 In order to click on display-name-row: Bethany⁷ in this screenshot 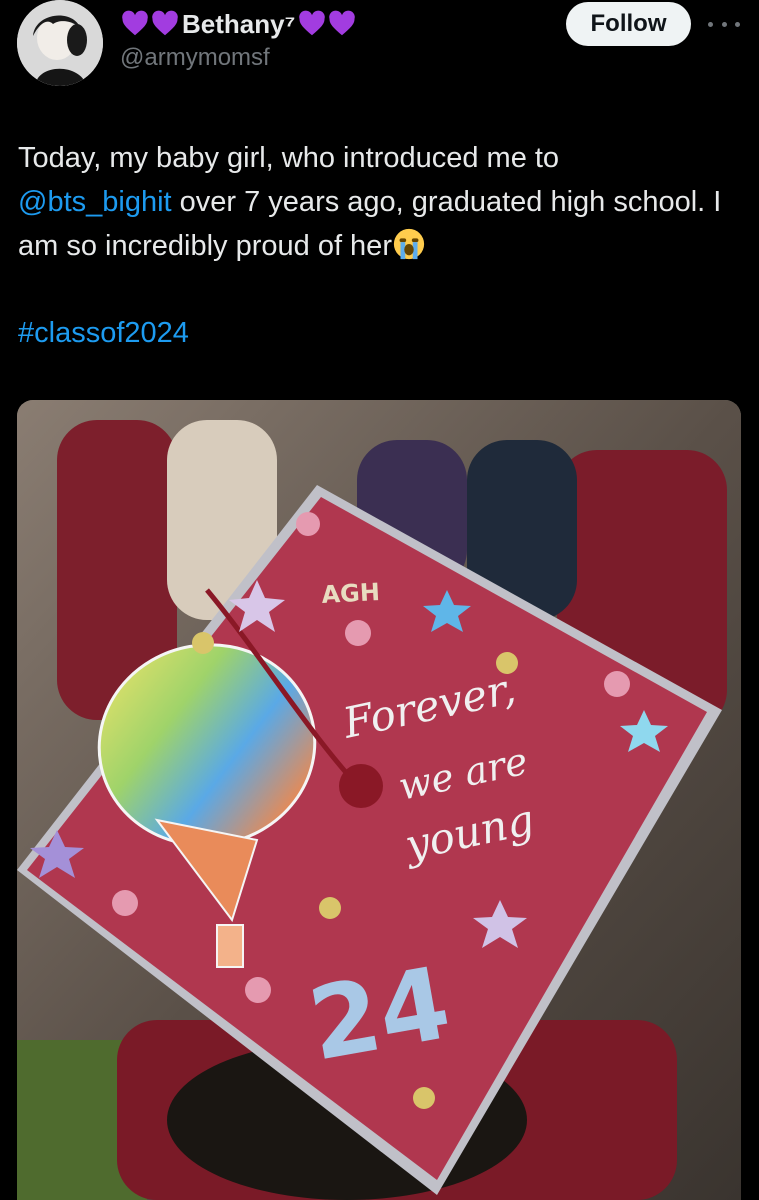, I will do `click(238, 24)`.